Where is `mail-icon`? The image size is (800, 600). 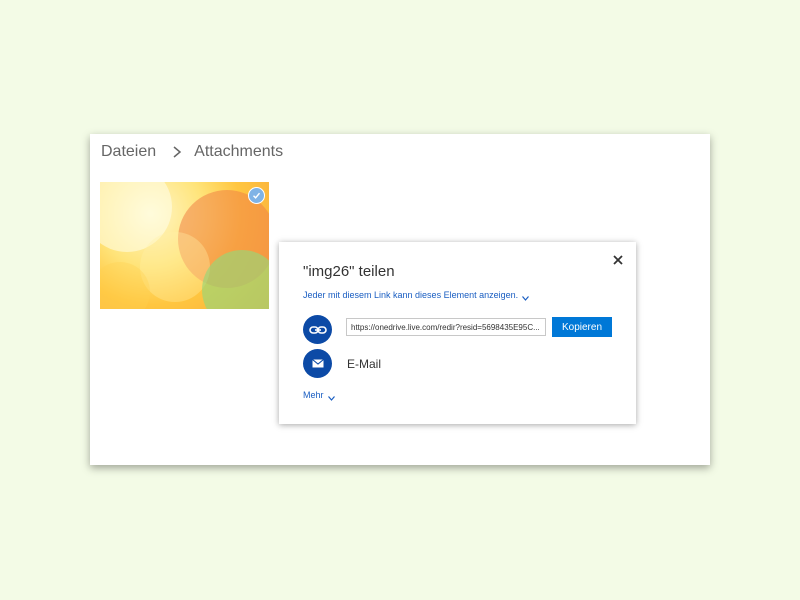
mail-icon is located at coordinates (317, 363).